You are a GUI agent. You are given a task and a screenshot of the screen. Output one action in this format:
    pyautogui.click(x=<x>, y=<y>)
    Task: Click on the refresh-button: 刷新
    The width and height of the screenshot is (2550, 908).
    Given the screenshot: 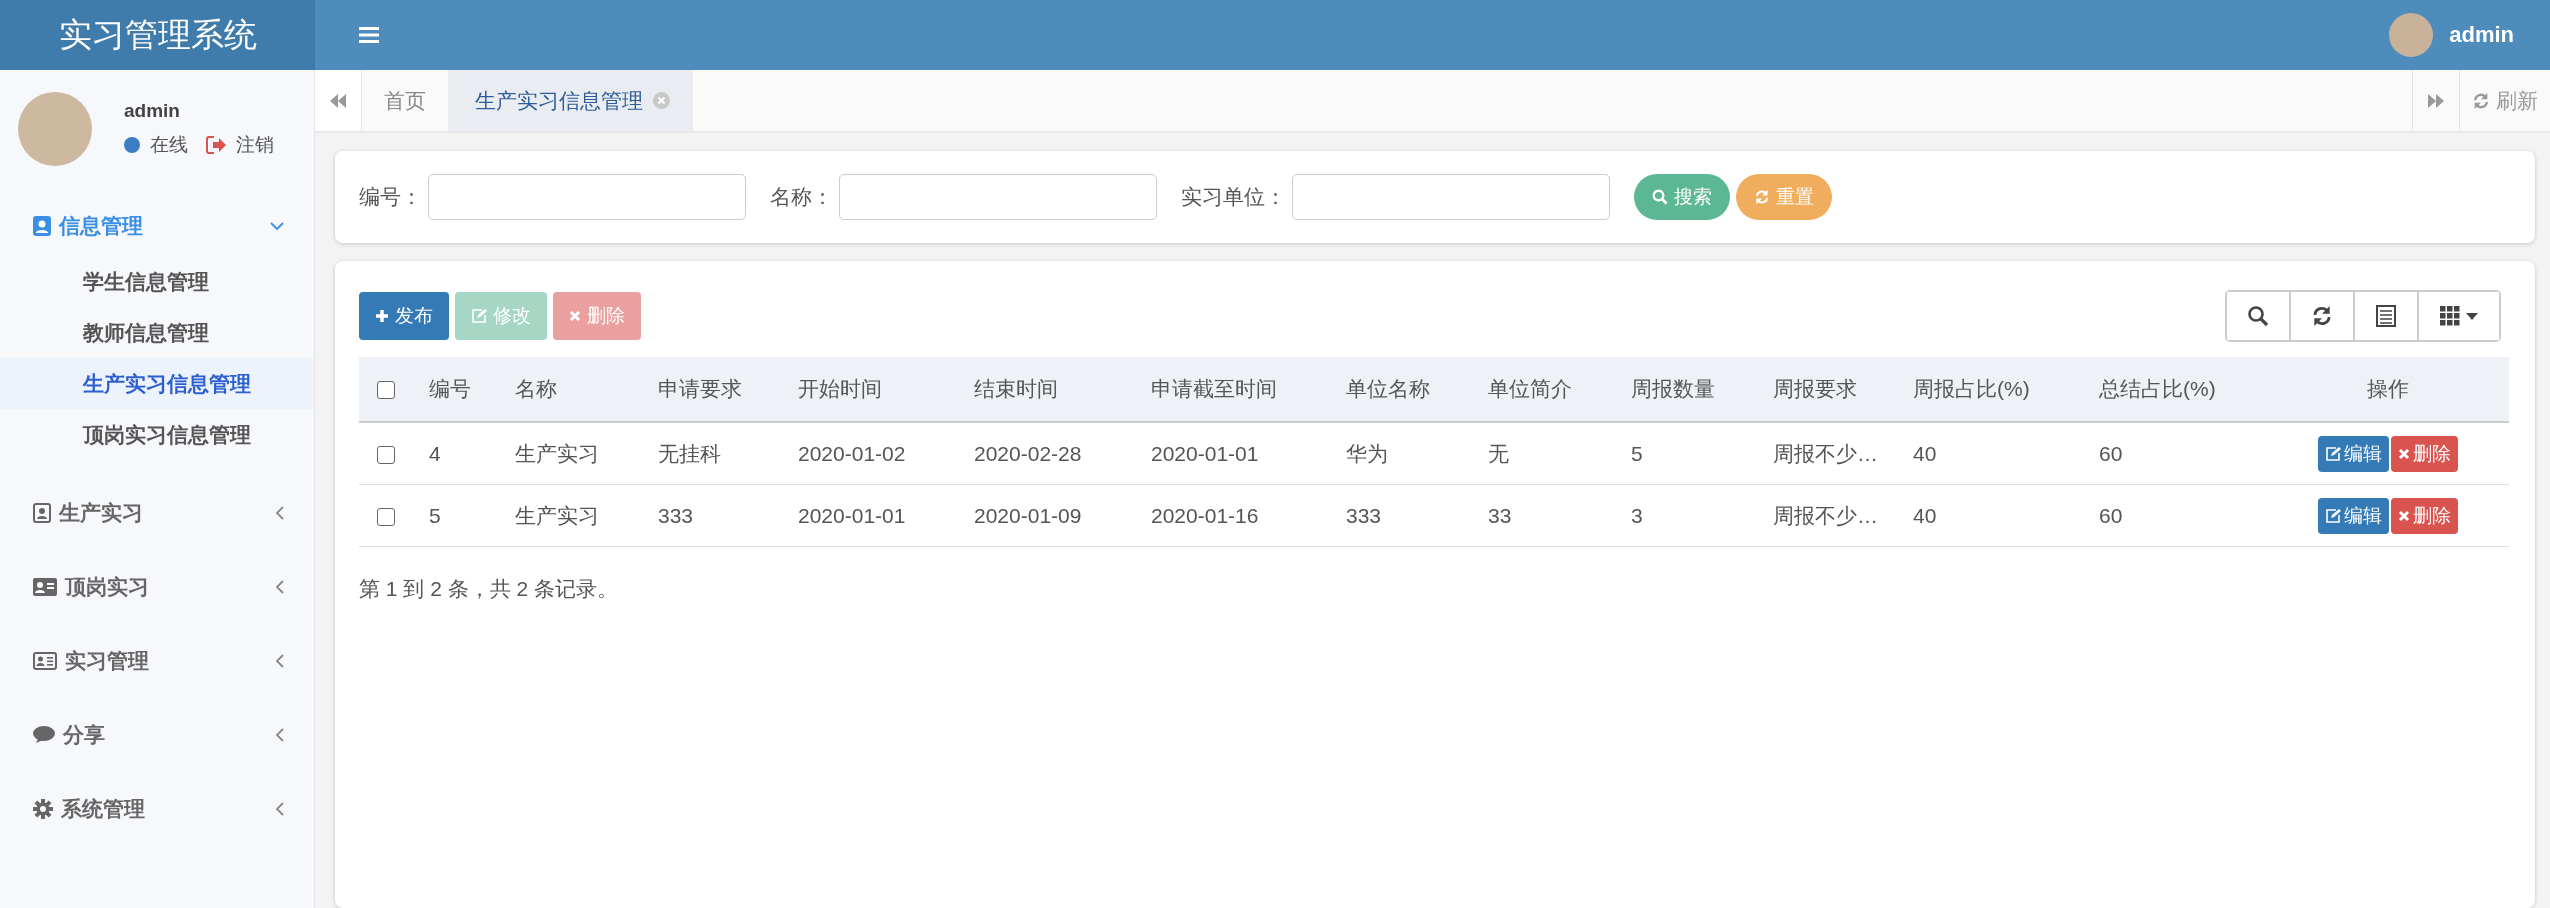 What is the action you would take?
    pyautogui.click(x=2504, y=100)
    